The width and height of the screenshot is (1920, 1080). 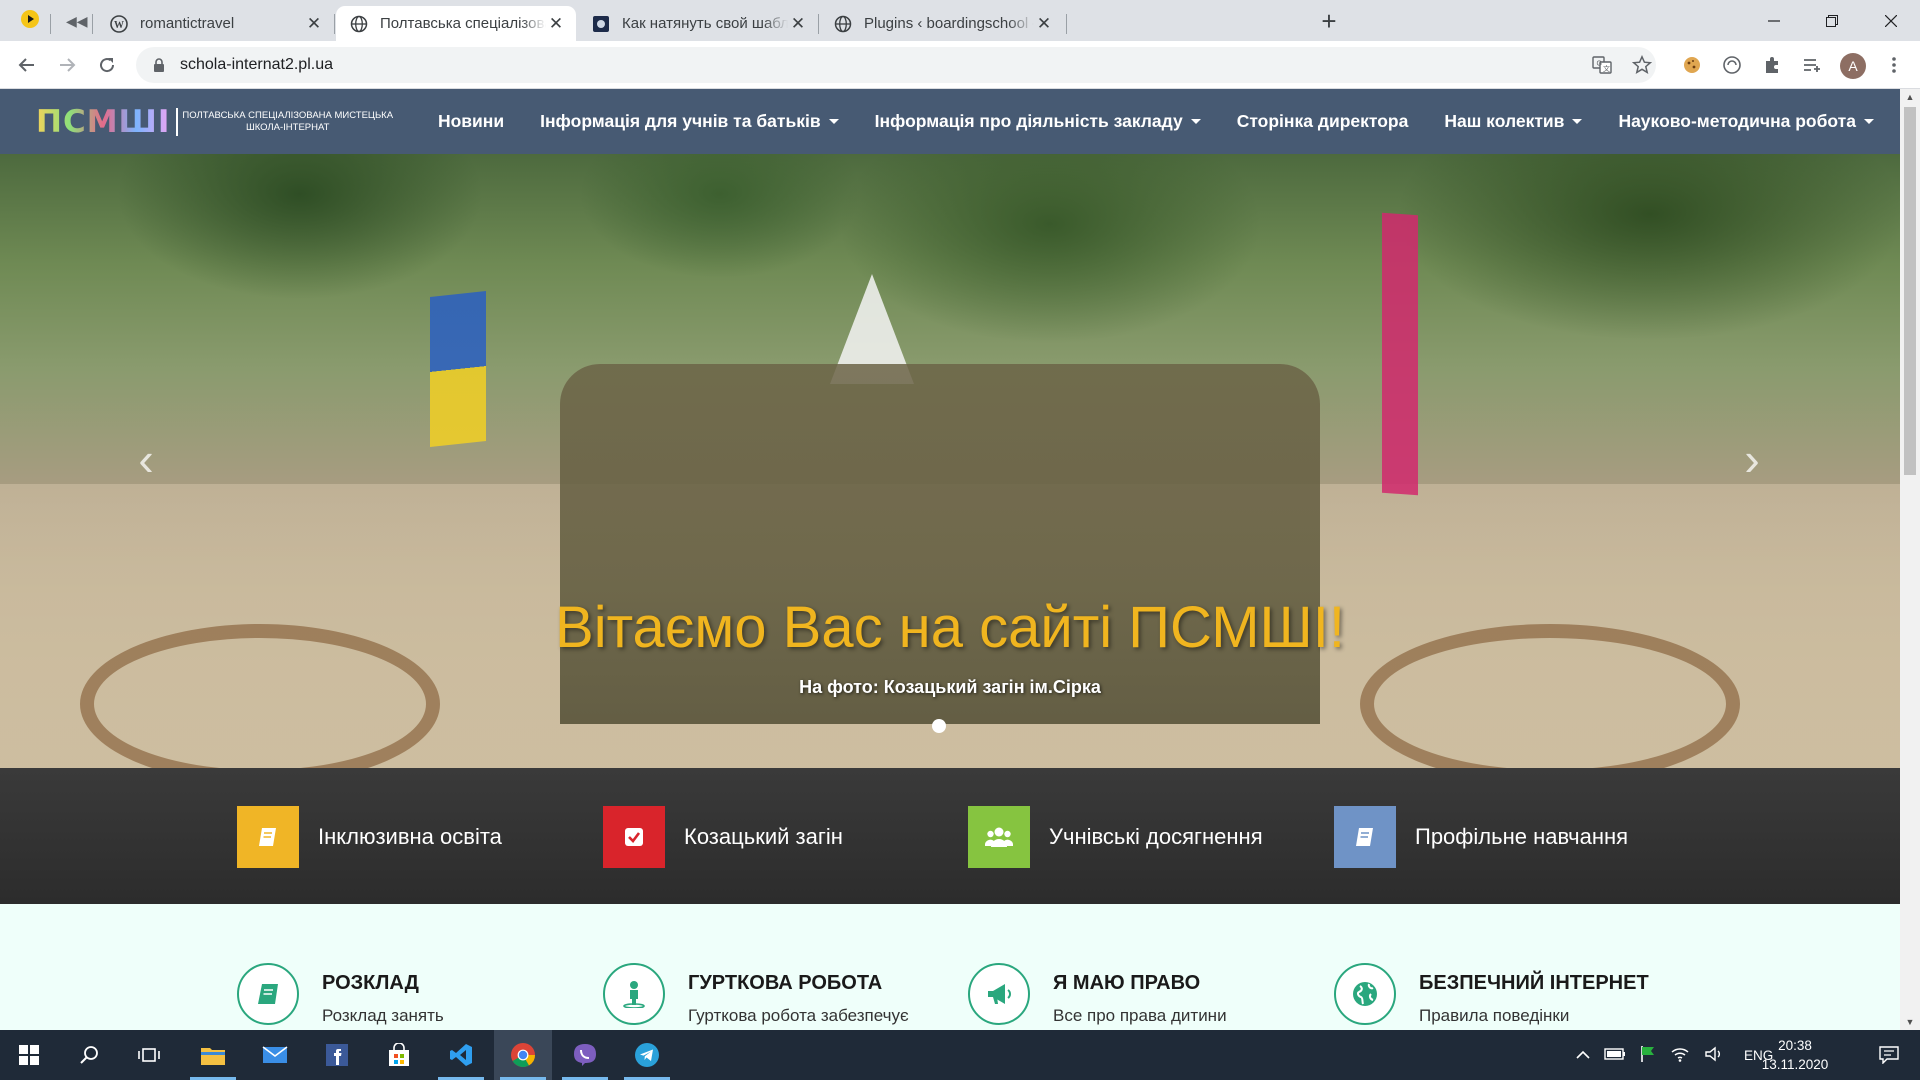 I want to click on logo-divider, so click(x=177, y=122).